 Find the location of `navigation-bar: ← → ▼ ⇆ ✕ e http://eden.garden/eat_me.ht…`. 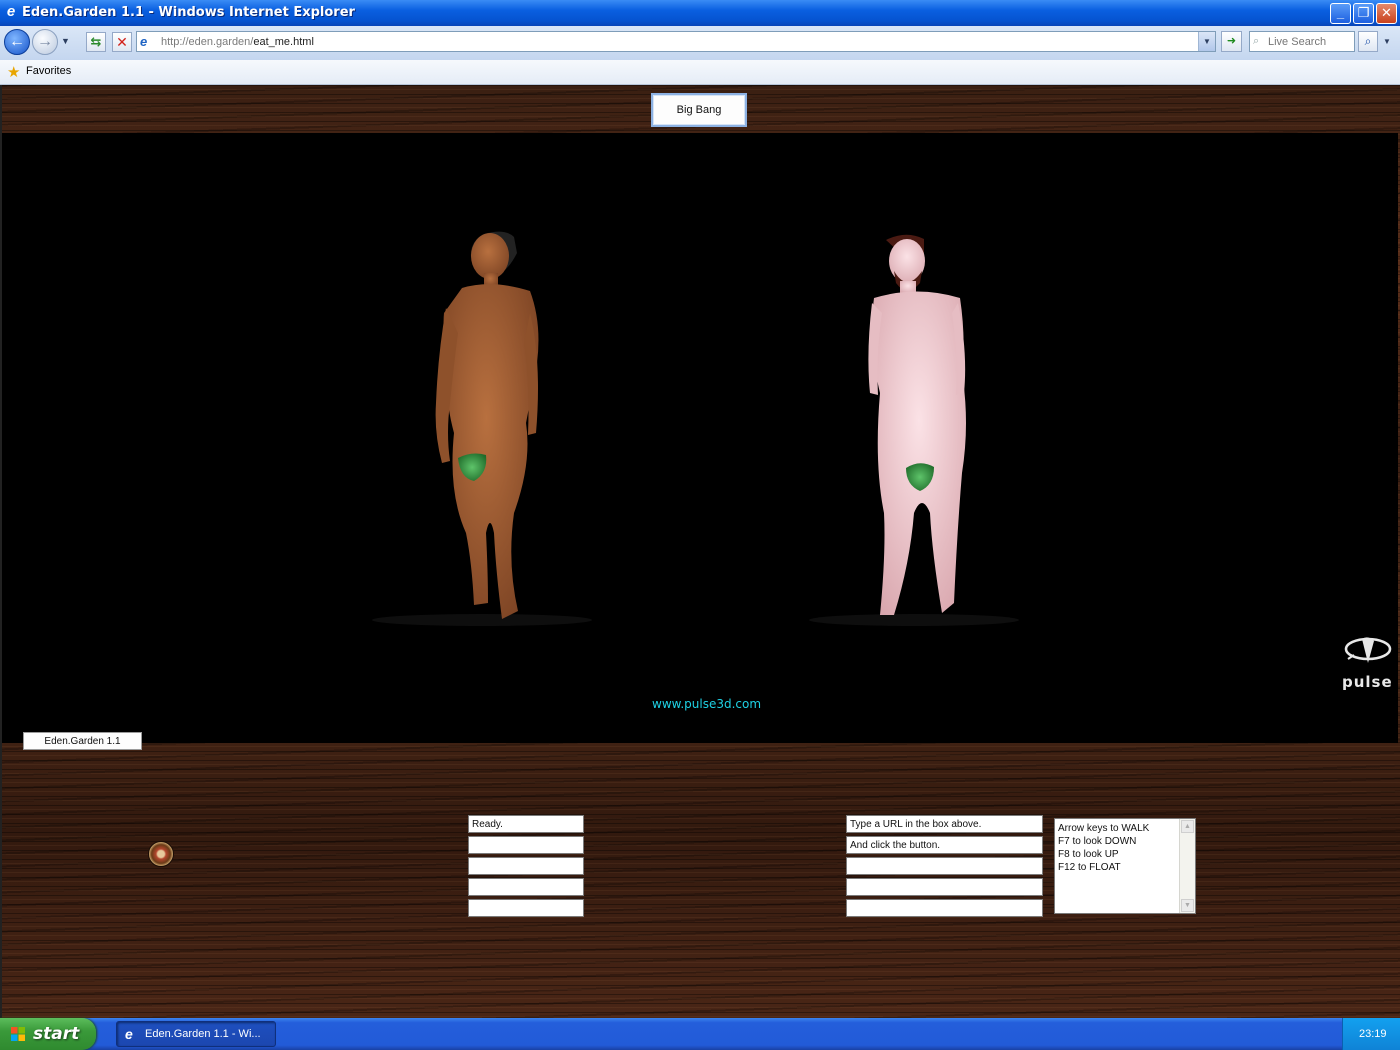

navigation-bar: ← → ▼ ⇆ ✕ e http://eden.garden/eat_me.ht… is located at coordinates (700, 43).